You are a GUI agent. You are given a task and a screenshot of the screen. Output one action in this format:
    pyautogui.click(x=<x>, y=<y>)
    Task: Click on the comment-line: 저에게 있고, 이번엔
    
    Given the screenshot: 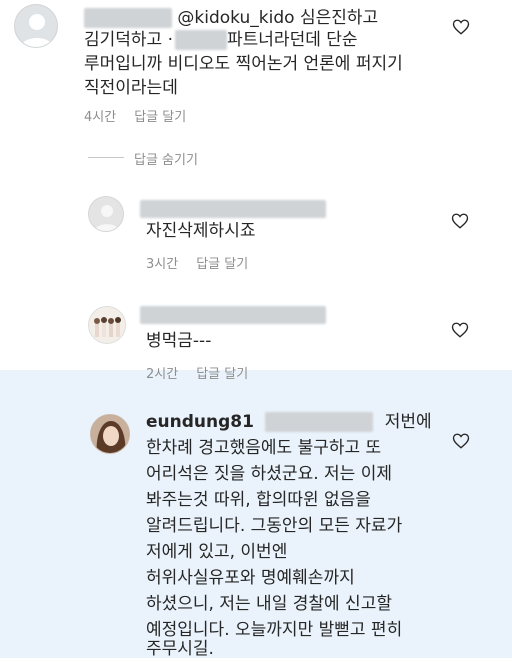 What is the action you would take?
    pyautogui.click(x=217, y=552)
    